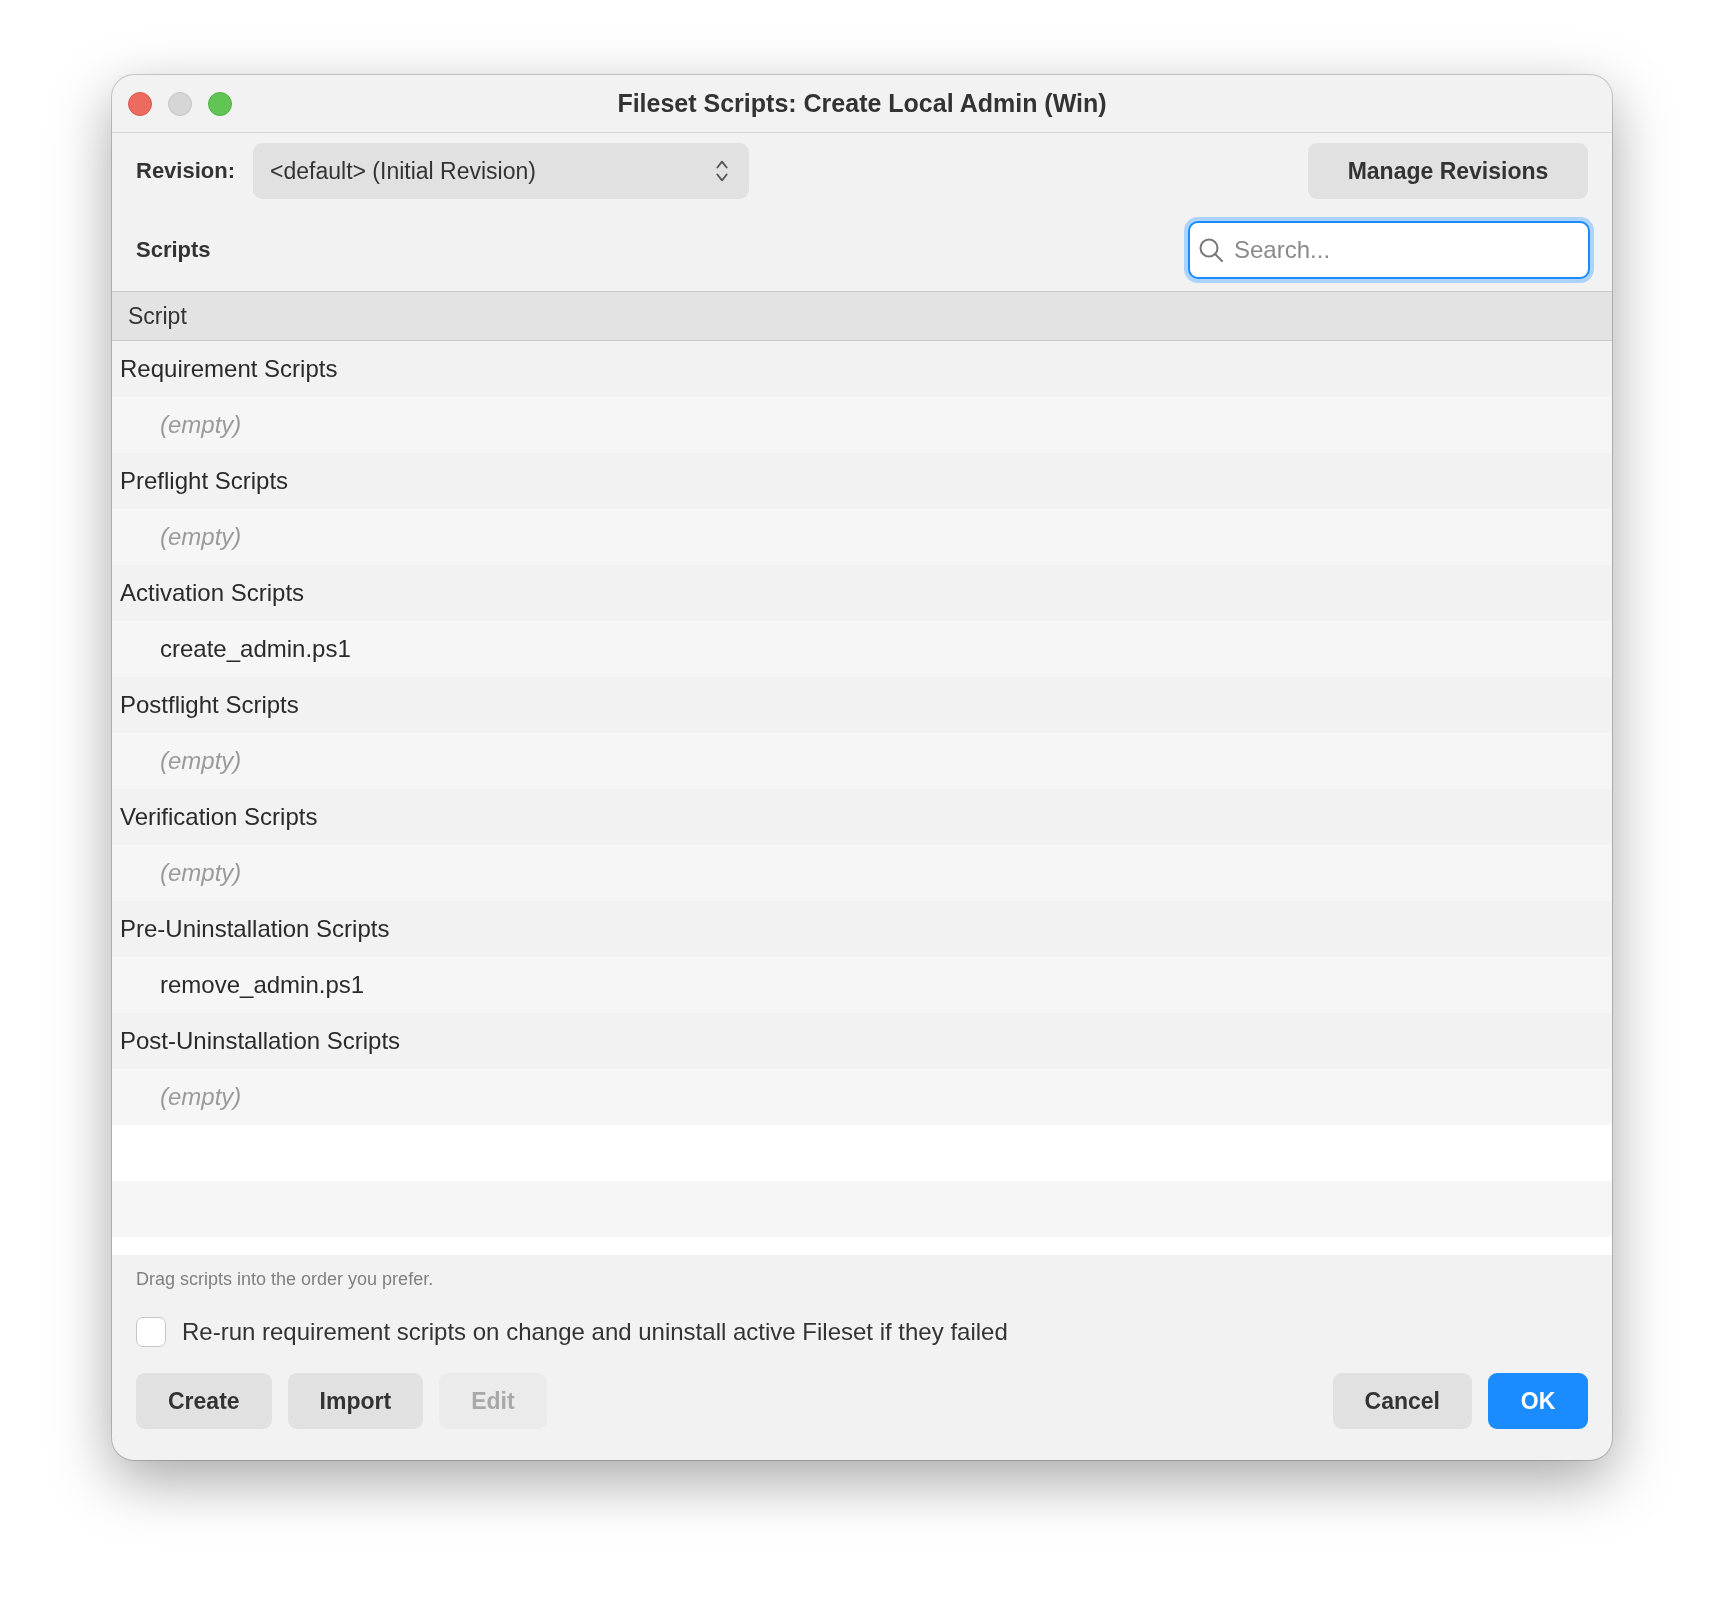  Describe the element at coordinates (215, 817) in the screenshot. I see `group-row-label: Verification Scripts` at that location.